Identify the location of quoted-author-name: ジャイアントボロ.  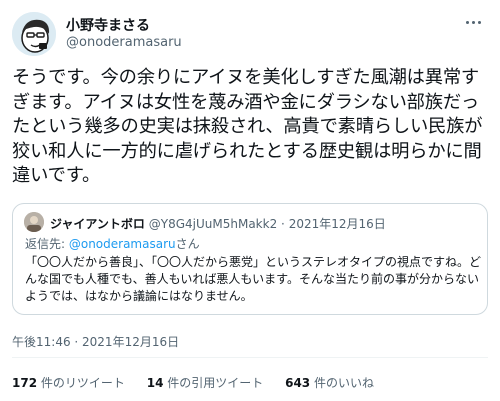
(97, 224).